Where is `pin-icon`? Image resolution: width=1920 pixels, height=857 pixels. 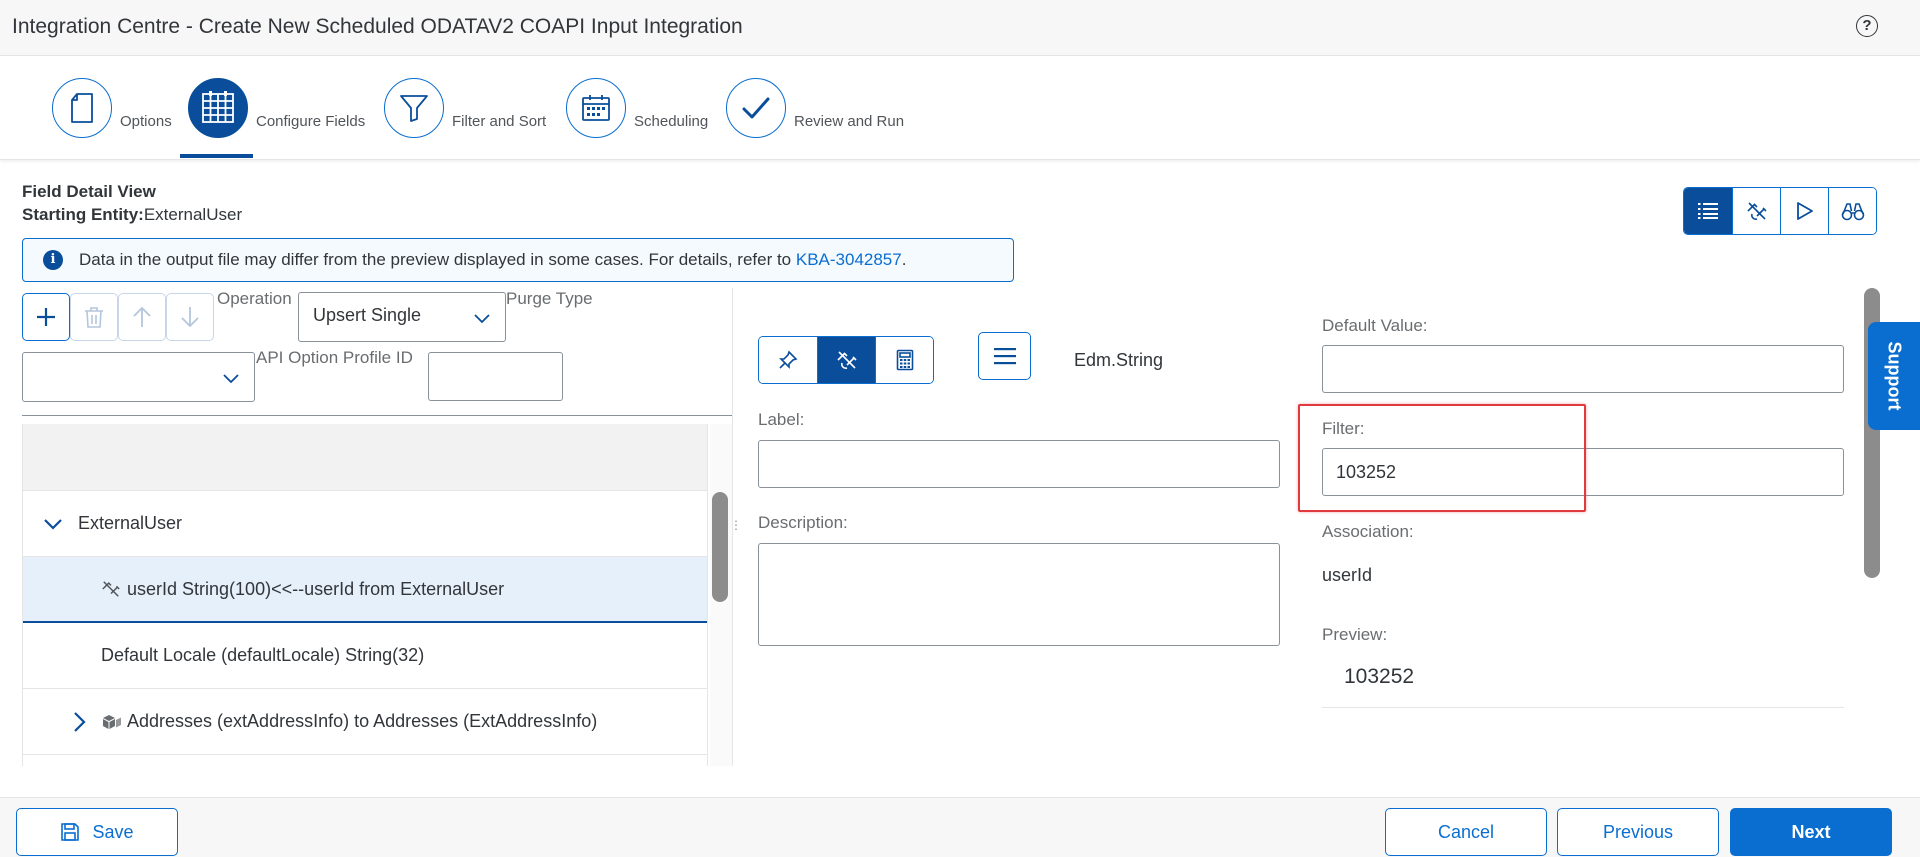
pin-icon is located at coordinates (788, 359).